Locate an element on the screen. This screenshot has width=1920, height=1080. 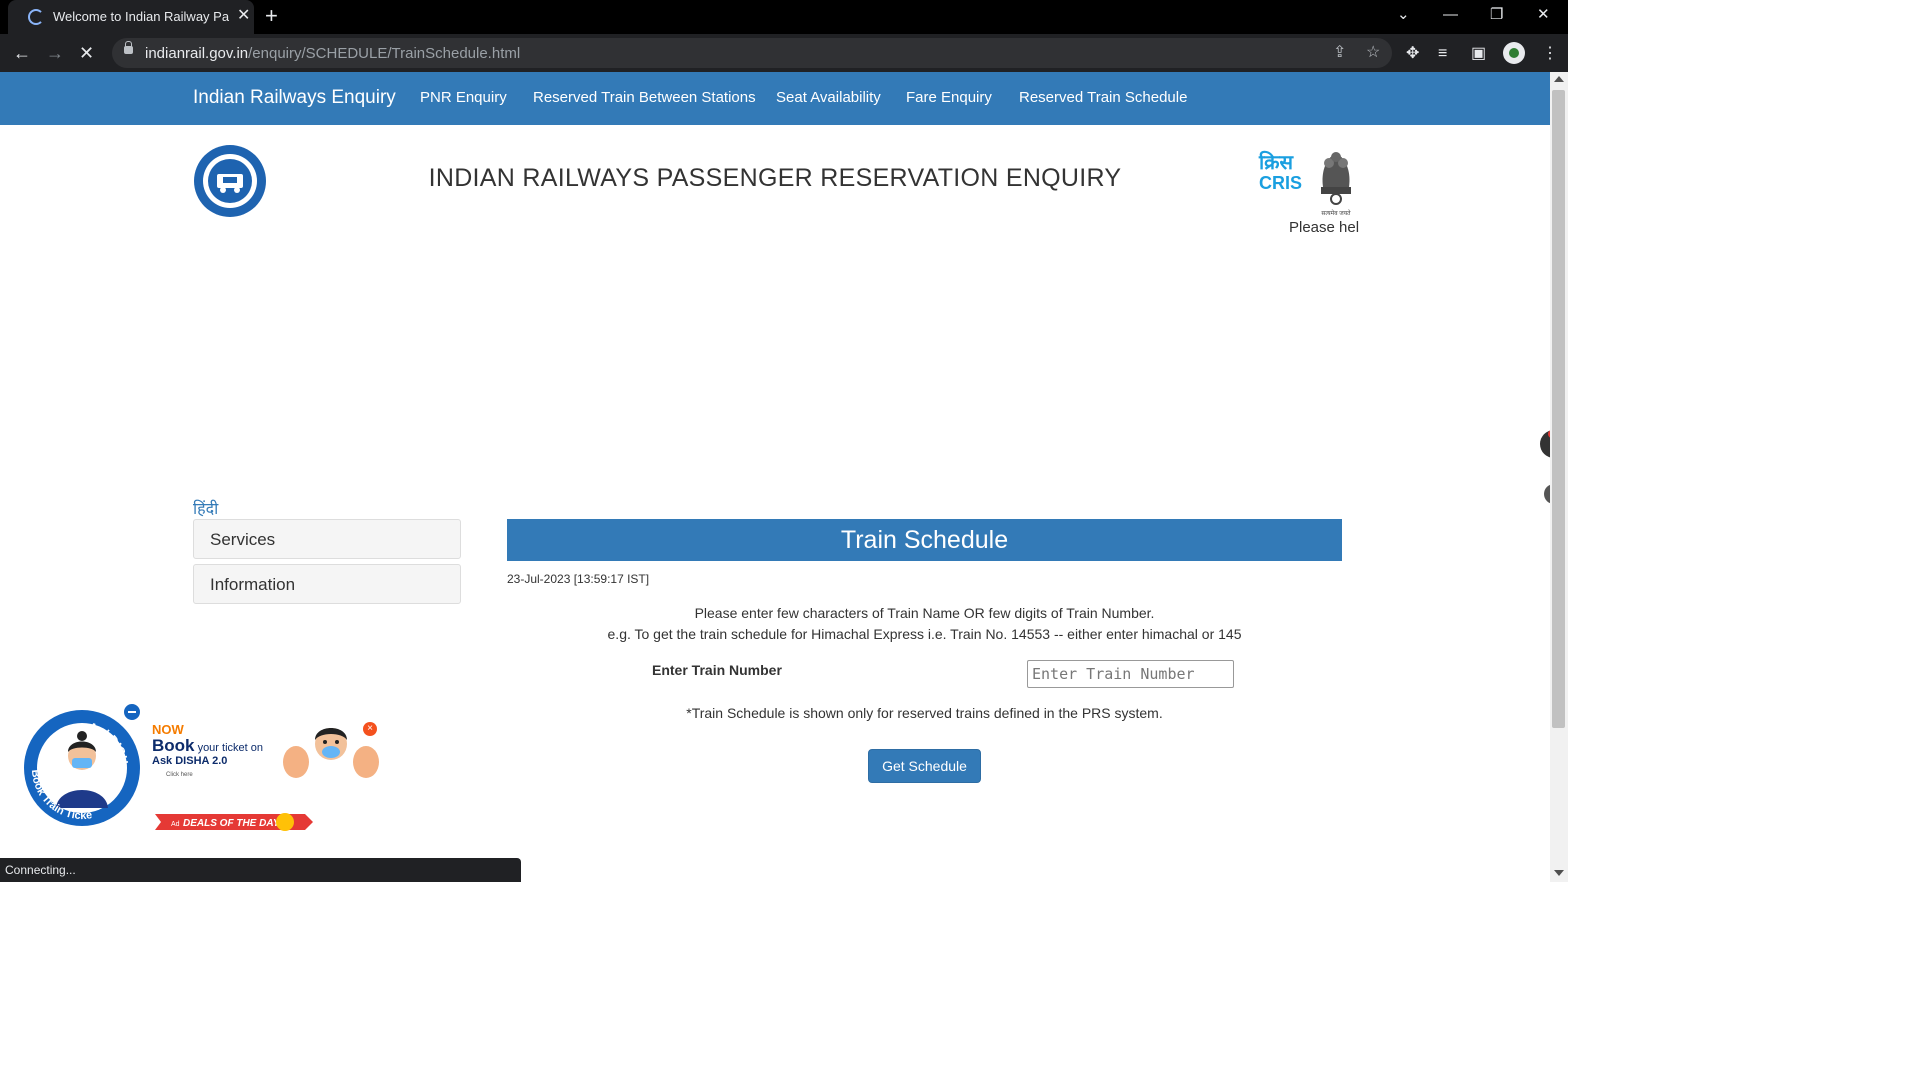
deals-of-the-day-banner: Ad DEALS OF THE DAY is located at coordinates (234, 821).